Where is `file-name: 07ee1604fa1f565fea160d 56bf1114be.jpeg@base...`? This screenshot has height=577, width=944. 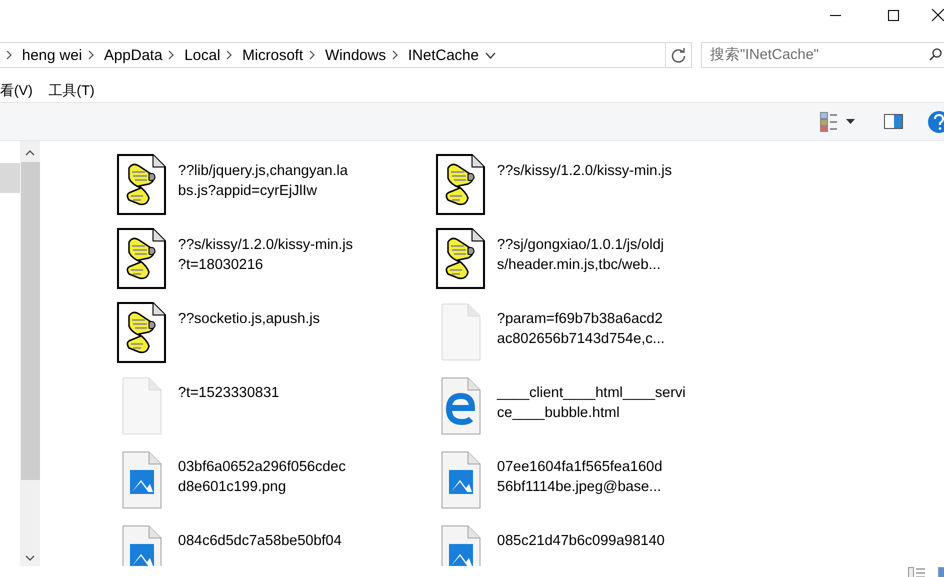 file-name: 07ee1604fa1f565fea160d 56bf1114be.jpeg@base... is located at coordinates (579, 477).